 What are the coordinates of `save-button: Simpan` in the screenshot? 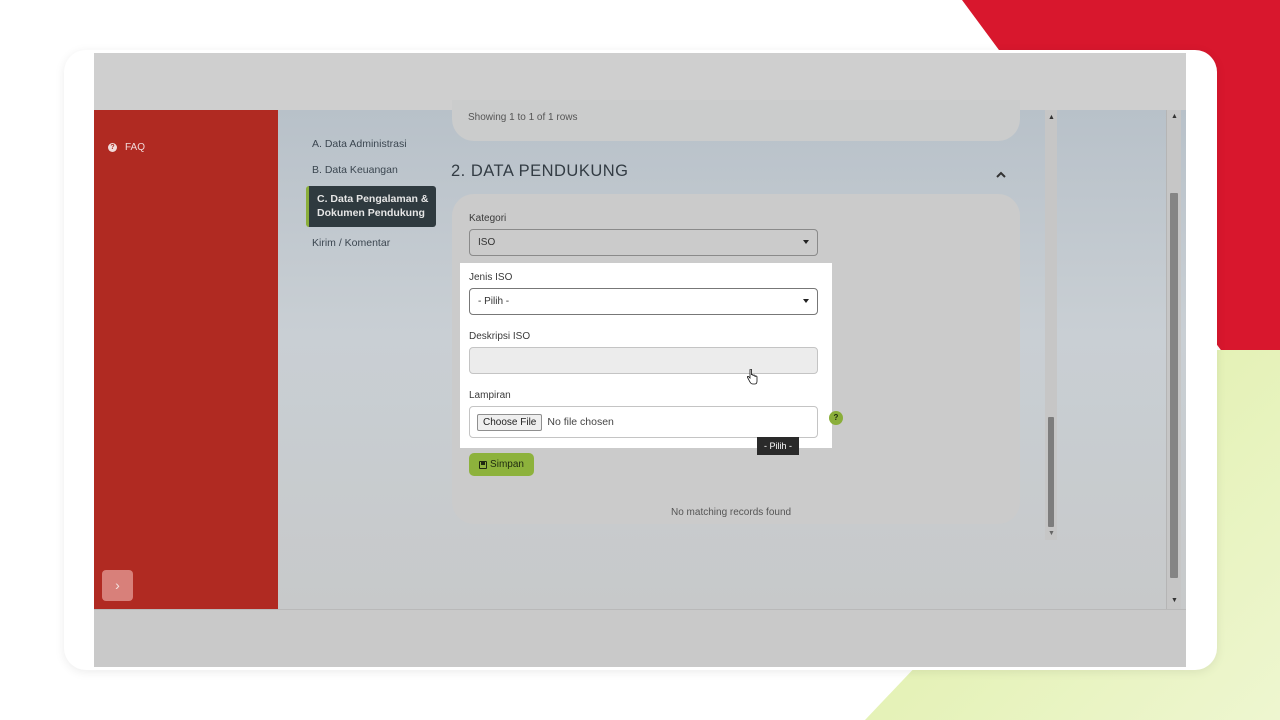 It's located at (501, 464).